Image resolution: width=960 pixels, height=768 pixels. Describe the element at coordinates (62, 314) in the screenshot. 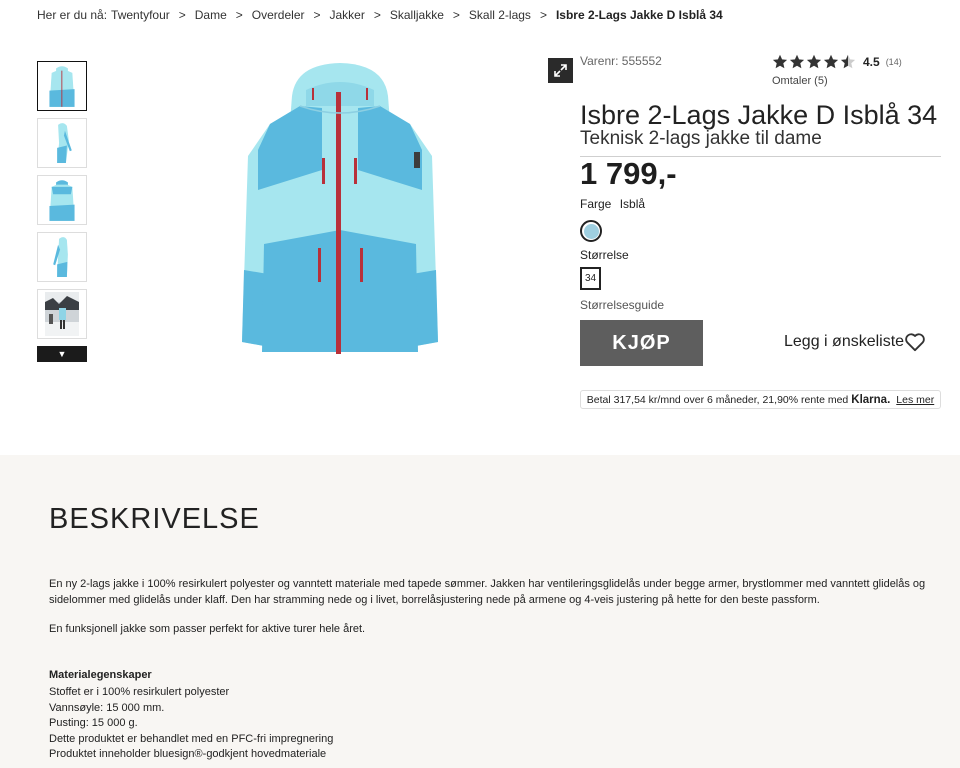

I see `thumbnail-lifestyle` at that location.